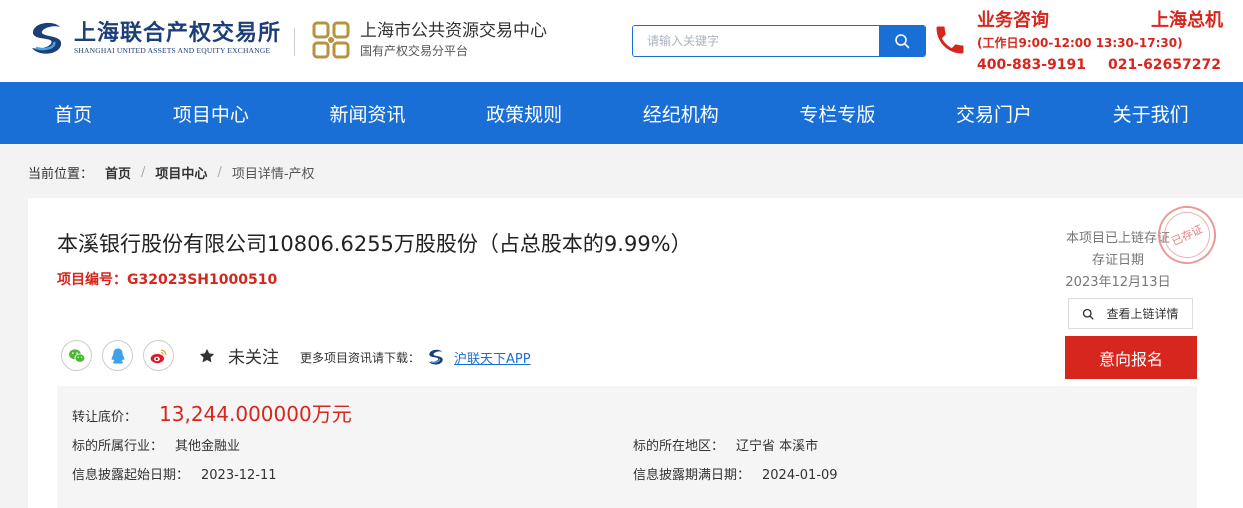 The image size is (1243, 508). I want to click on logo-grid-icon, so click(331, 40).